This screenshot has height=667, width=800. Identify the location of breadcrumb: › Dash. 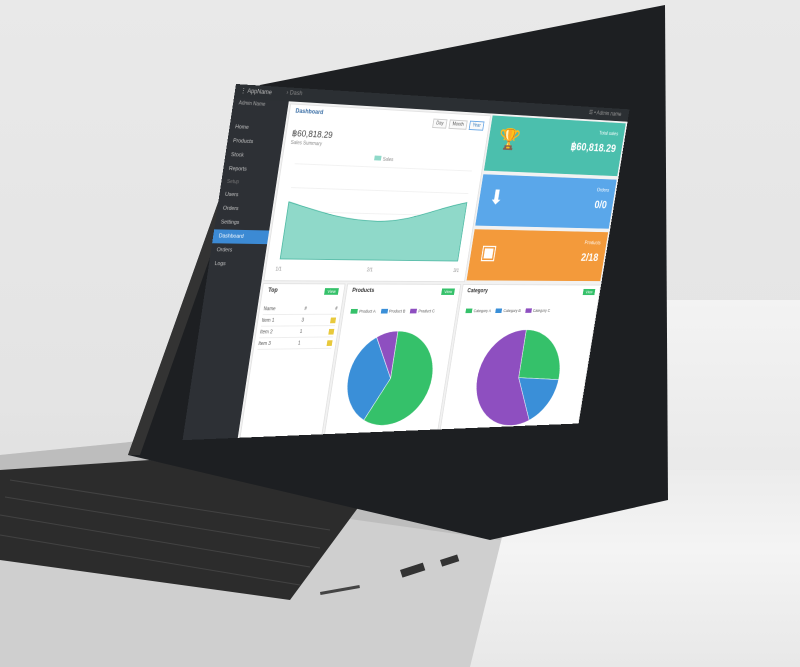
(294, 93).